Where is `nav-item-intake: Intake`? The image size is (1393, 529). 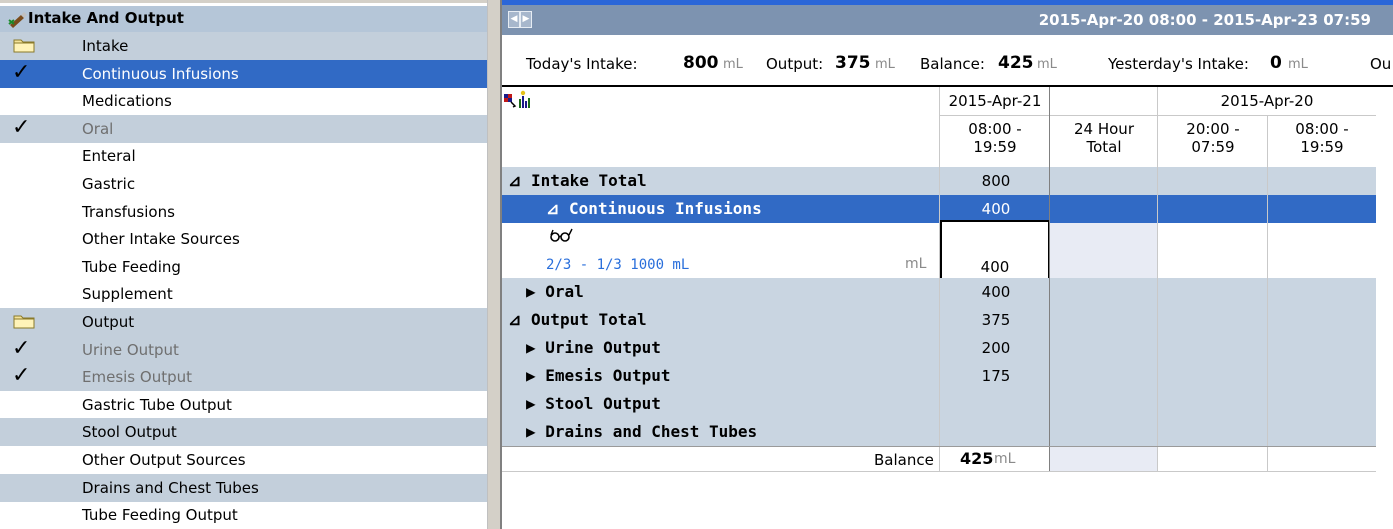 nav-item-intake: Intake is located at coordinates (243, 46).